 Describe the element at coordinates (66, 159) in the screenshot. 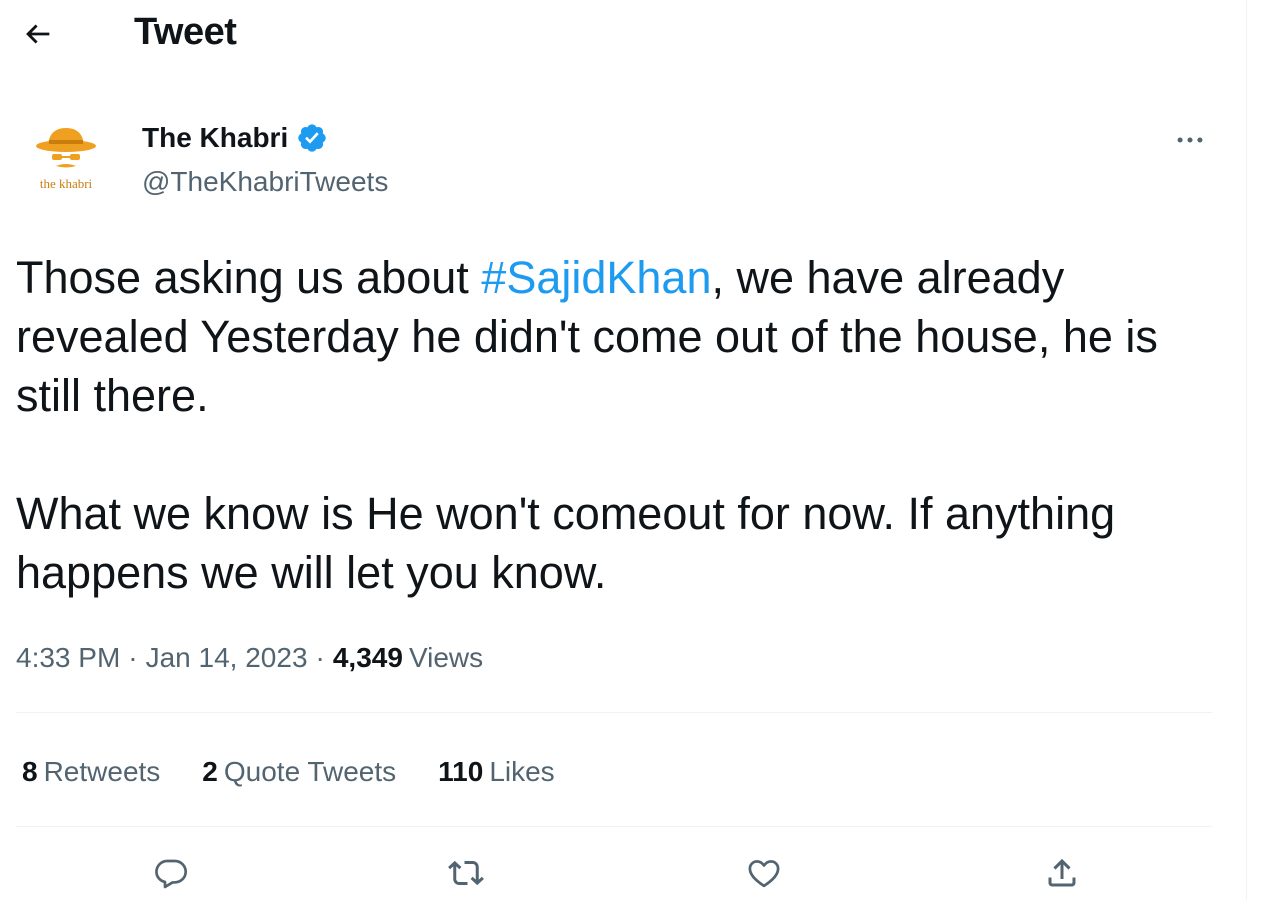

I see `khabri-logo-icon: the khabri` at that location.